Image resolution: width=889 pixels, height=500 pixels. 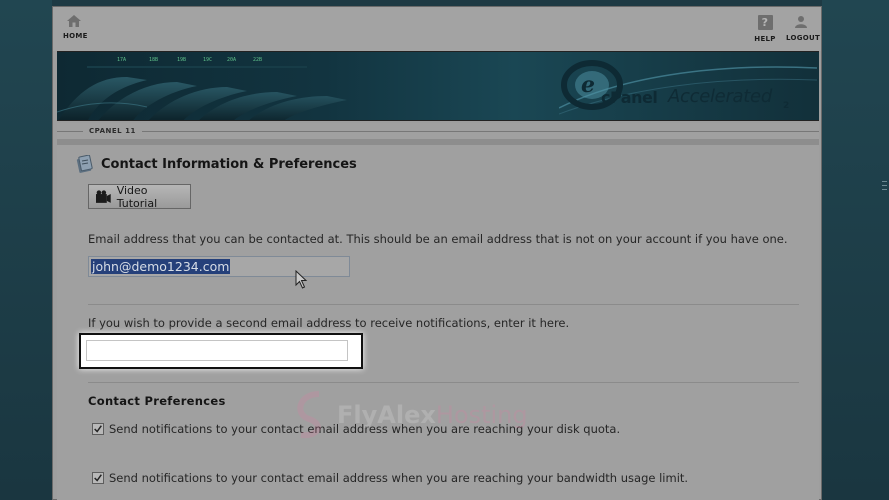 What do you see at coordinates (765, 39) in the screenshot?
I see `help-label: HELP` at bounding box center [765, 39].